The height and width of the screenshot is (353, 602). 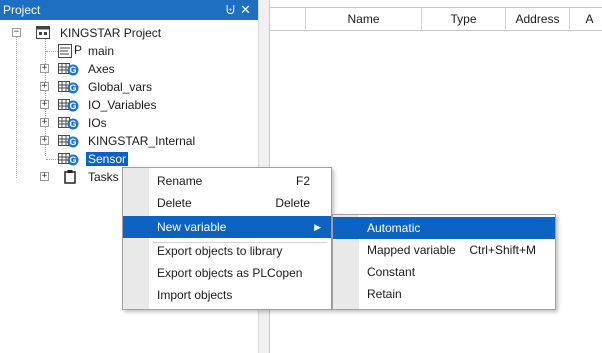 What do you see at coordinates (78, 50) in the screenshot?
I see `program-icon-letter: P` at bounding box center [78, 50].